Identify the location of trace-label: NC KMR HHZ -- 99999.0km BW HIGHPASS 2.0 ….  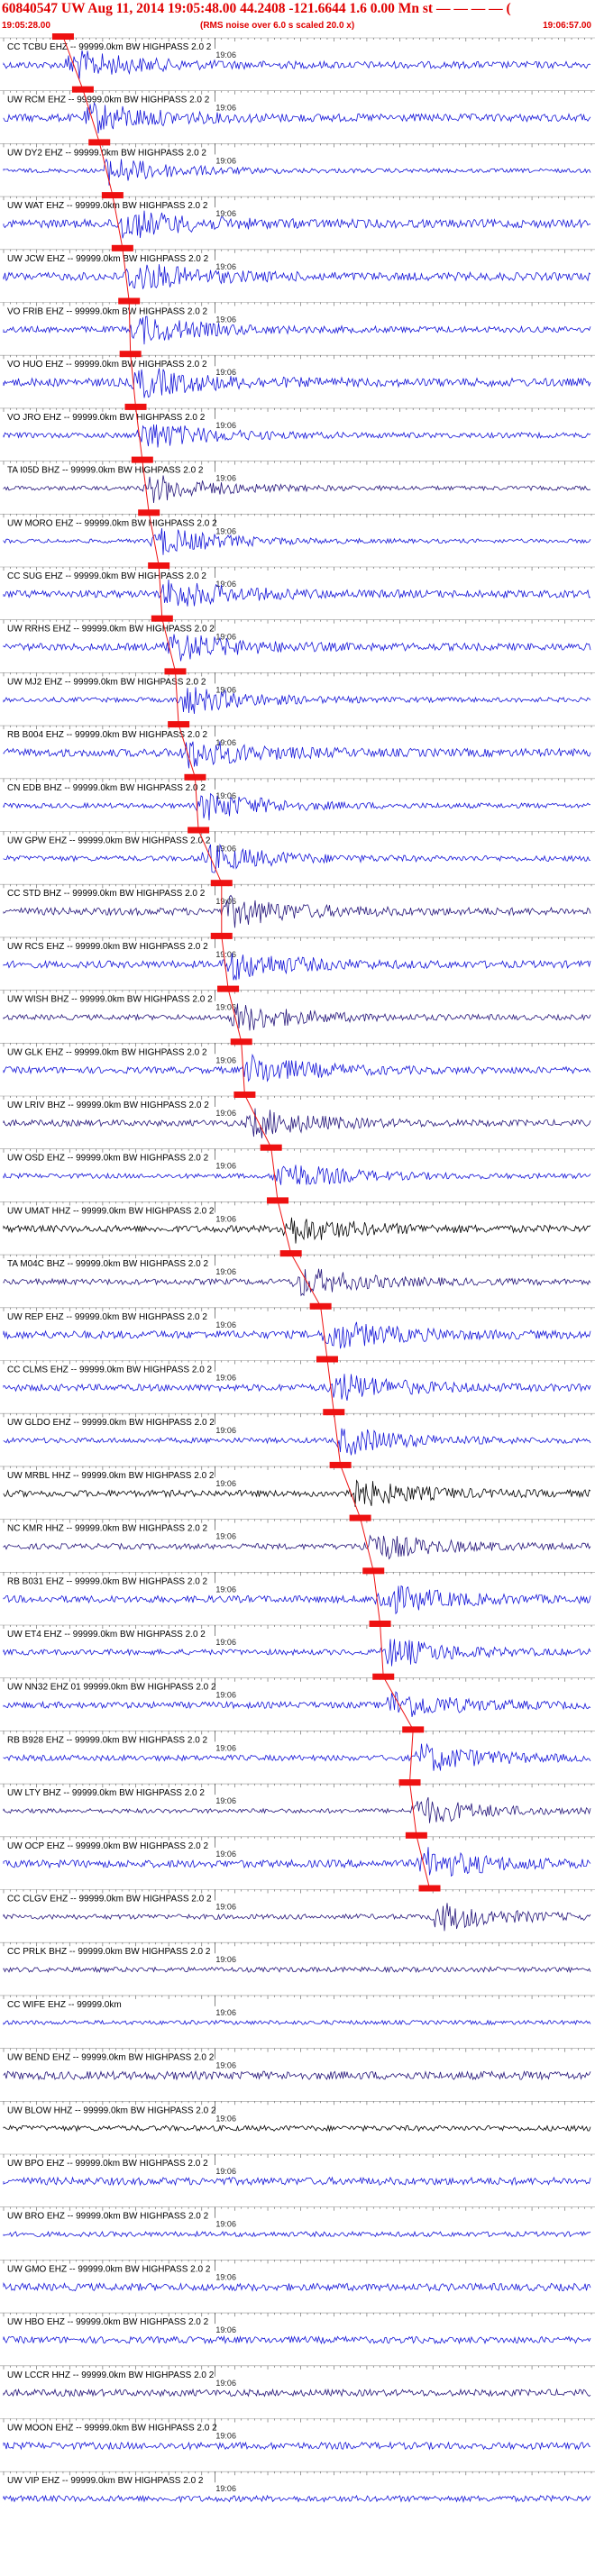
(107, 1529).